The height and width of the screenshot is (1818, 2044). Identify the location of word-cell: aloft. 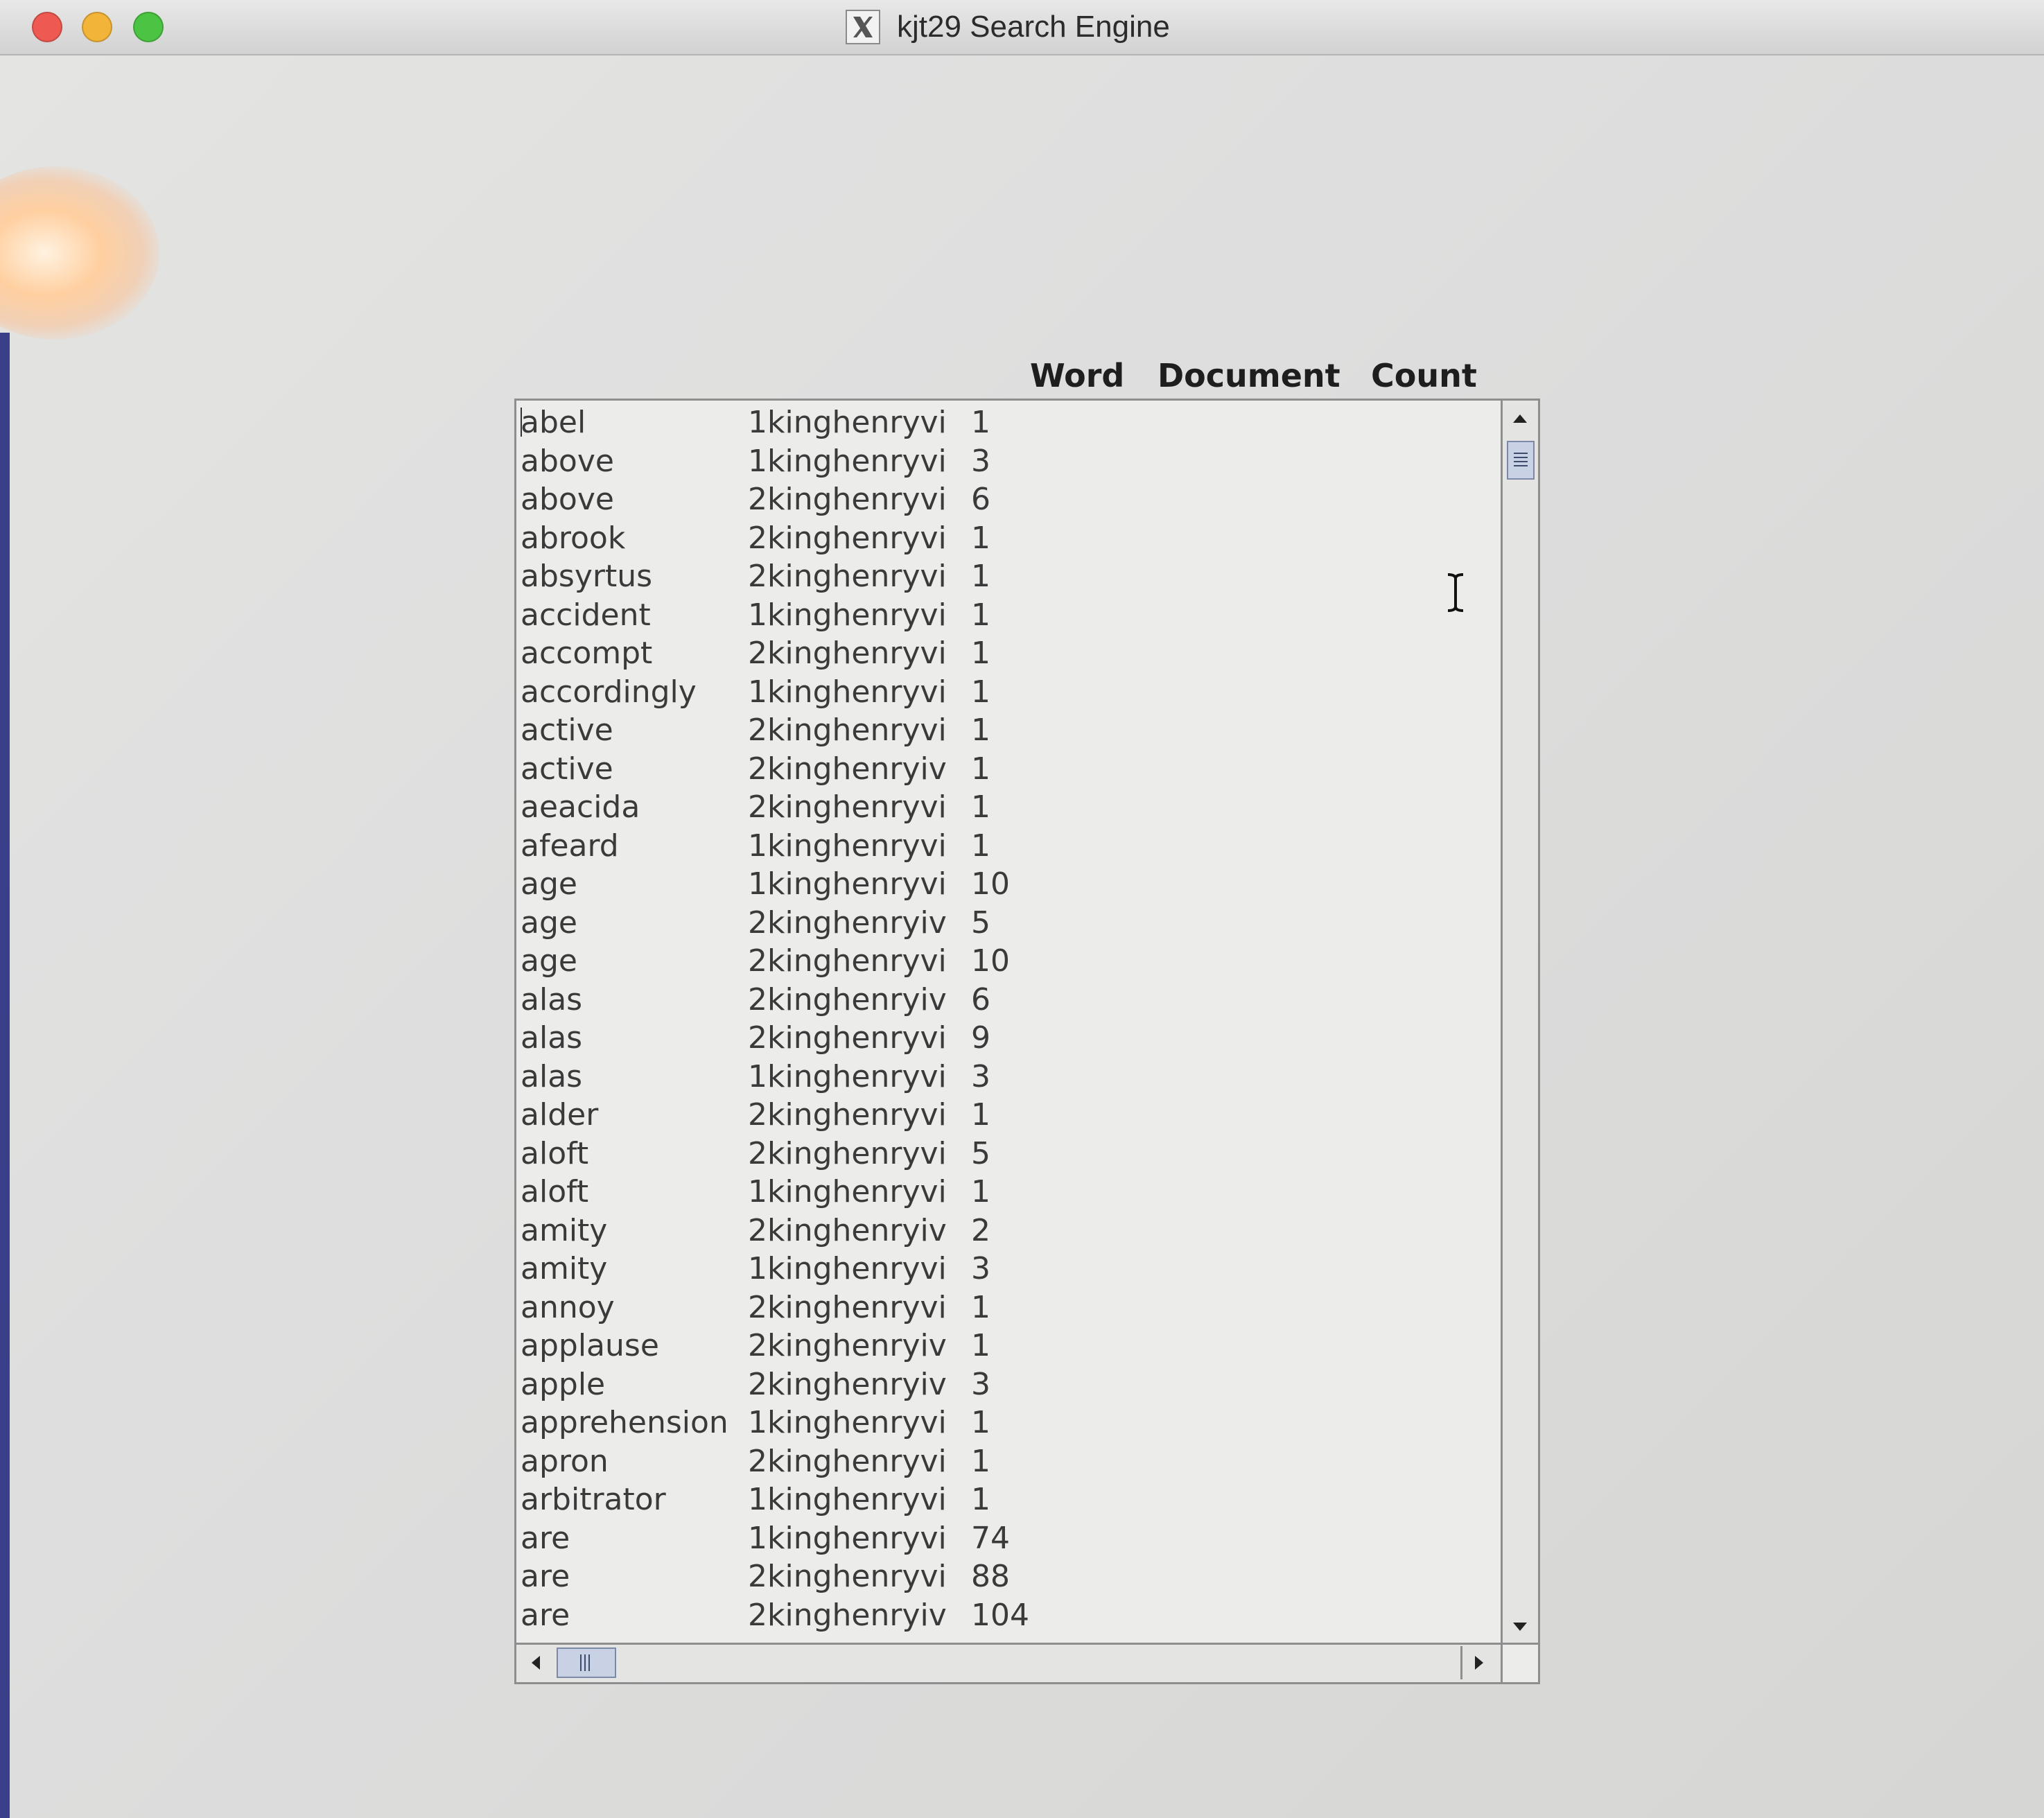
(555, 1153).